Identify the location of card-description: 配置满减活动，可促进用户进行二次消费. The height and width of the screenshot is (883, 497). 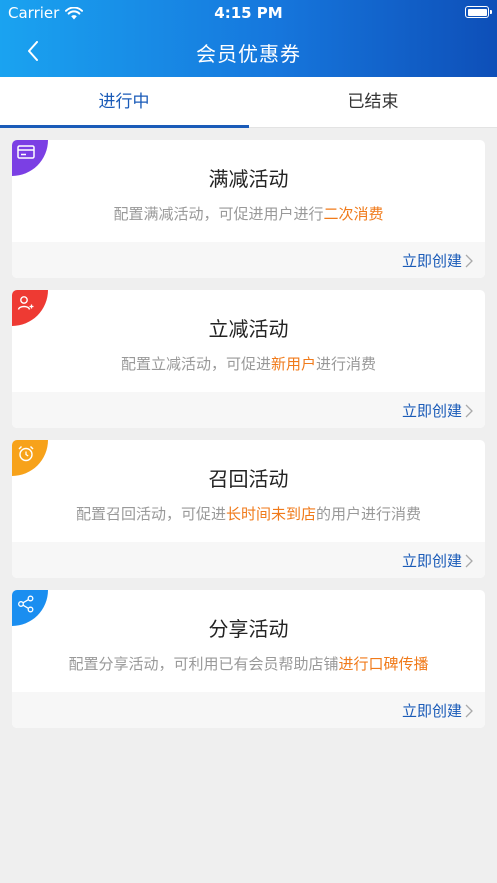
(248, 213).